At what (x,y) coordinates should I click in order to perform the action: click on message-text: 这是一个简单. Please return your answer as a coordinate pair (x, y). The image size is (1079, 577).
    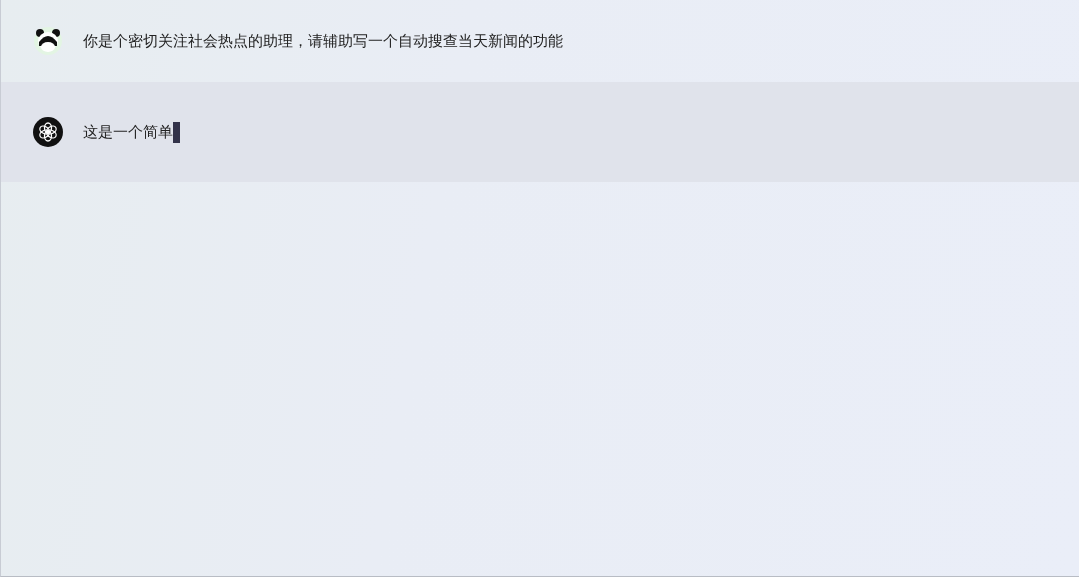
    Looking at the image, I should click on (128, 132).